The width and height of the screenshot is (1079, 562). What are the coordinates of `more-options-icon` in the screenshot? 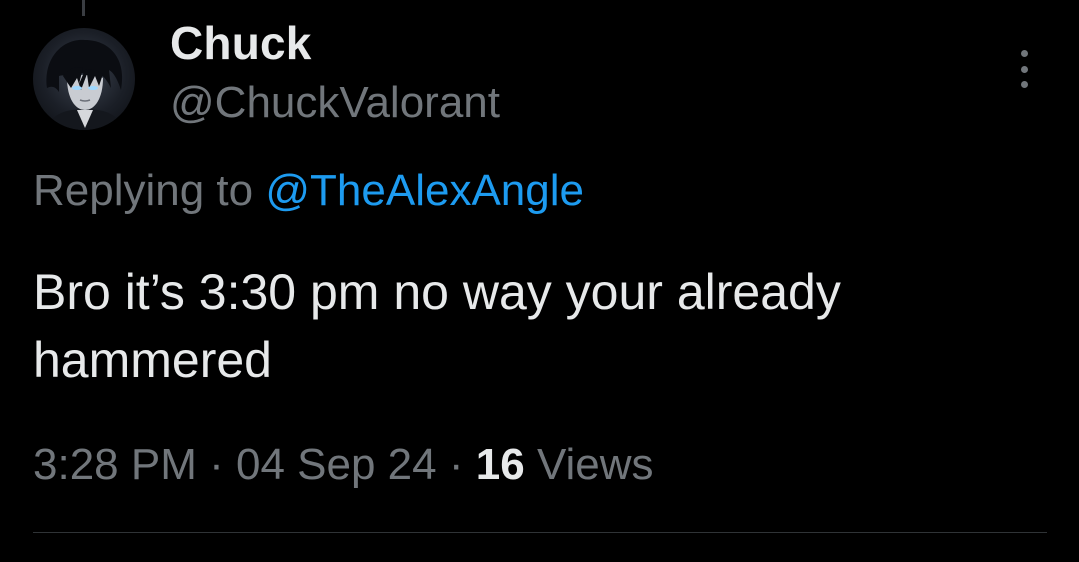 It's located at (1024, 69).